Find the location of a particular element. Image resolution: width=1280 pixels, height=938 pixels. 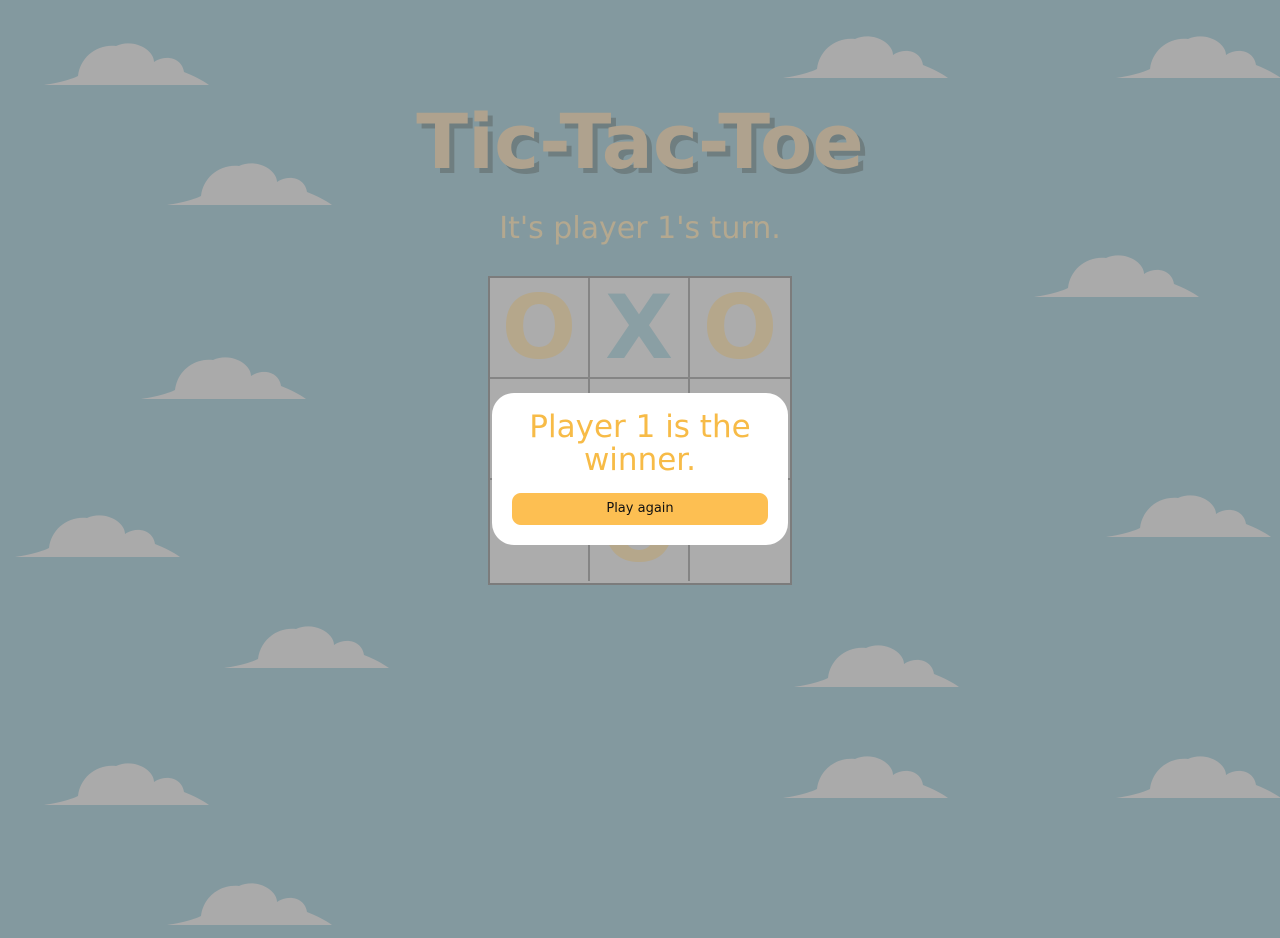

board-cell: X is located at coordinates (640, 328).